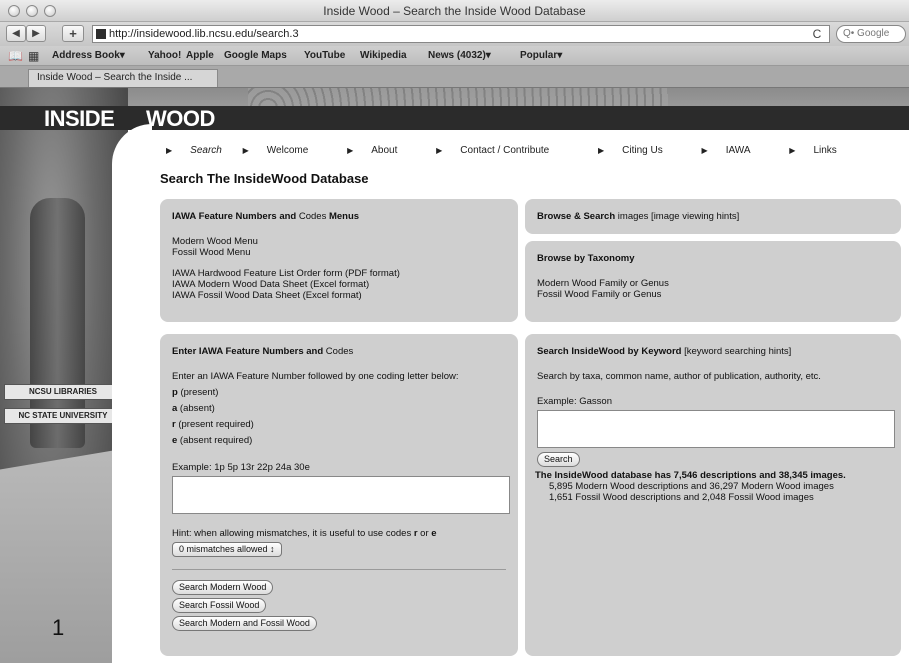 The image size is (909, 663). Describe the element at coordinates (586, 258) in the screenshot. I see `taxonomy-heading: Browse by Taxonomy` at that location.